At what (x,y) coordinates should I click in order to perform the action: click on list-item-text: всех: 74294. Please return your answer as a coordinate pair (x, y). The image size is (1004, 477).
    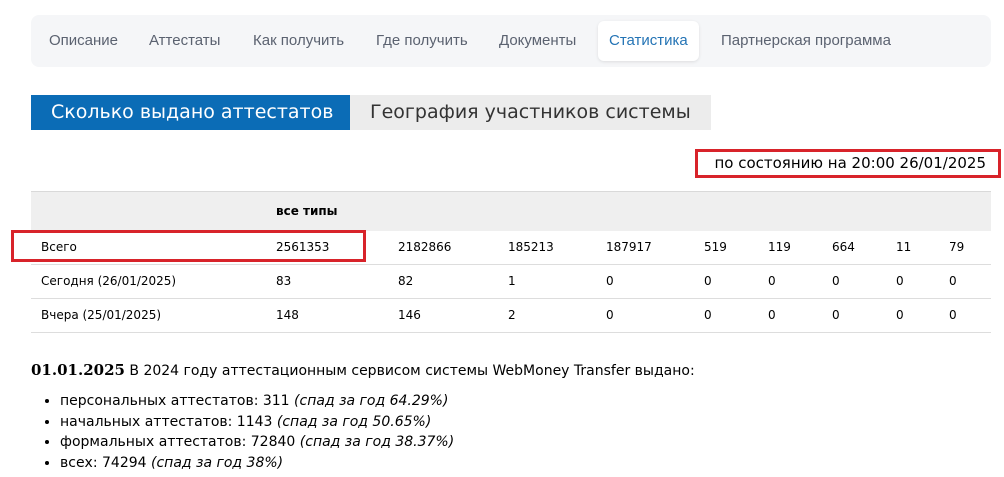
    Looking at the image, I should click on (103, 462).